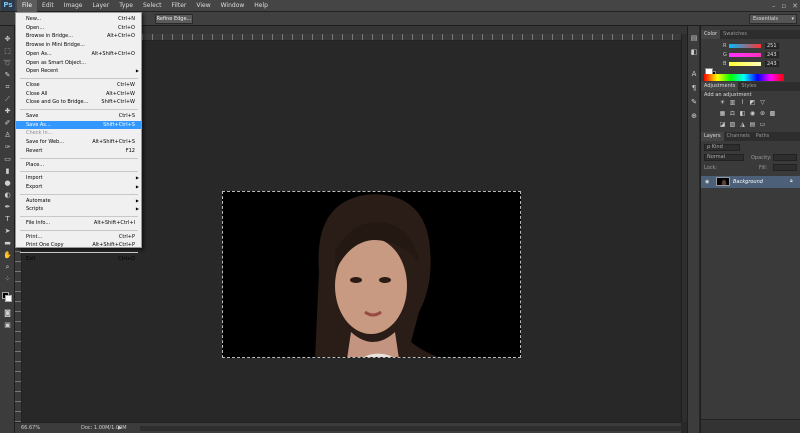 This screenshot has width=800, height=433. I want to click on threshold-icon: ◮, so click(742, 124).